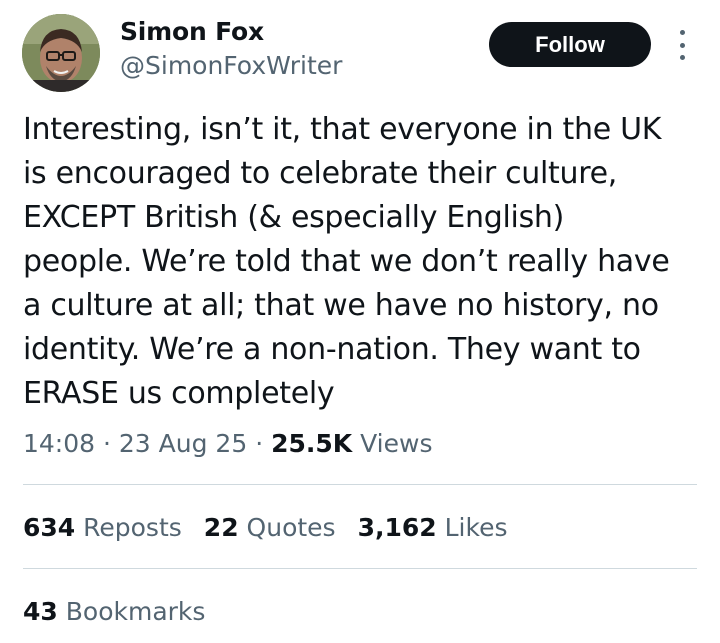 Image resolution: width=720 pixels, height=643 pixels. I want to click on user-avatar-photo, so click(61, 53).